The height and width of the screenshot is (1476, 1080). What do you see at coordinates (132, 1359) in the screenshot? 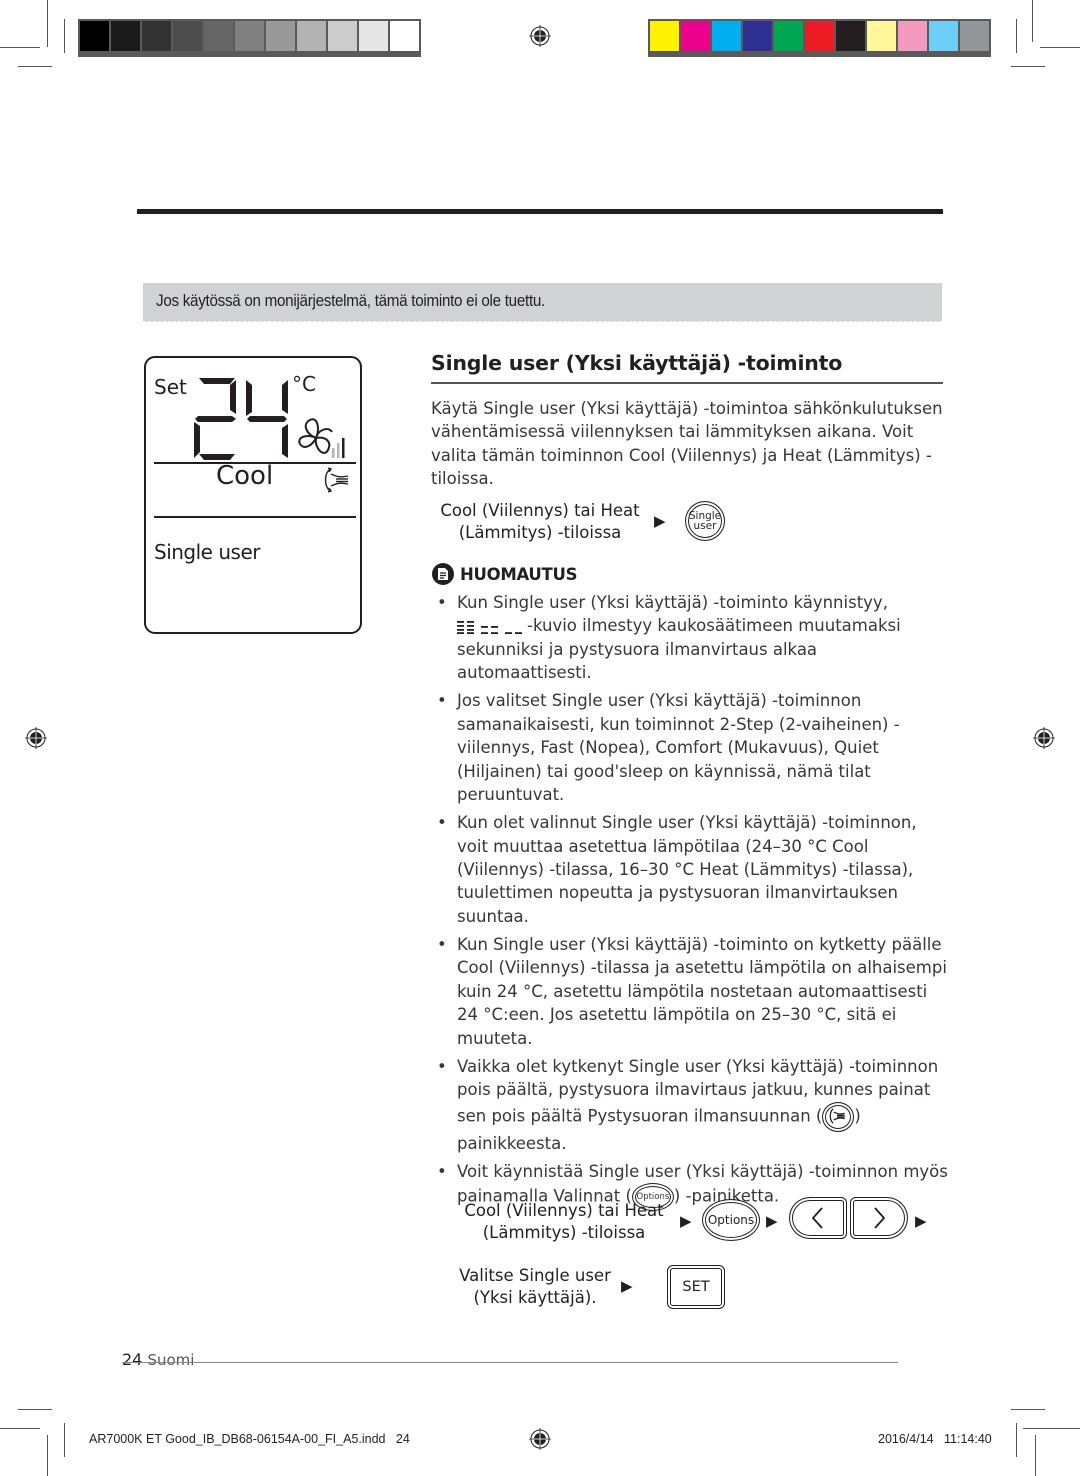
I see `page-number: 24` at bounding box center [132, 1359].